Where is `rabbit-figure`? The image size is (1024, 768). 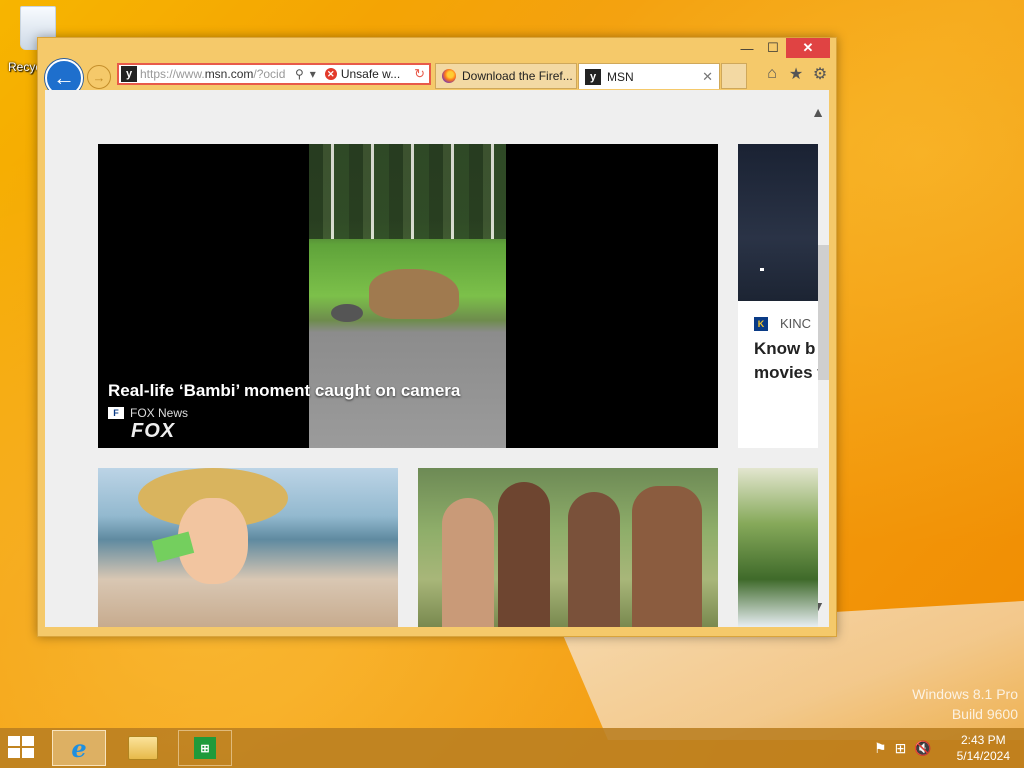
rabbit-figure is located at coordinates (347, 313).